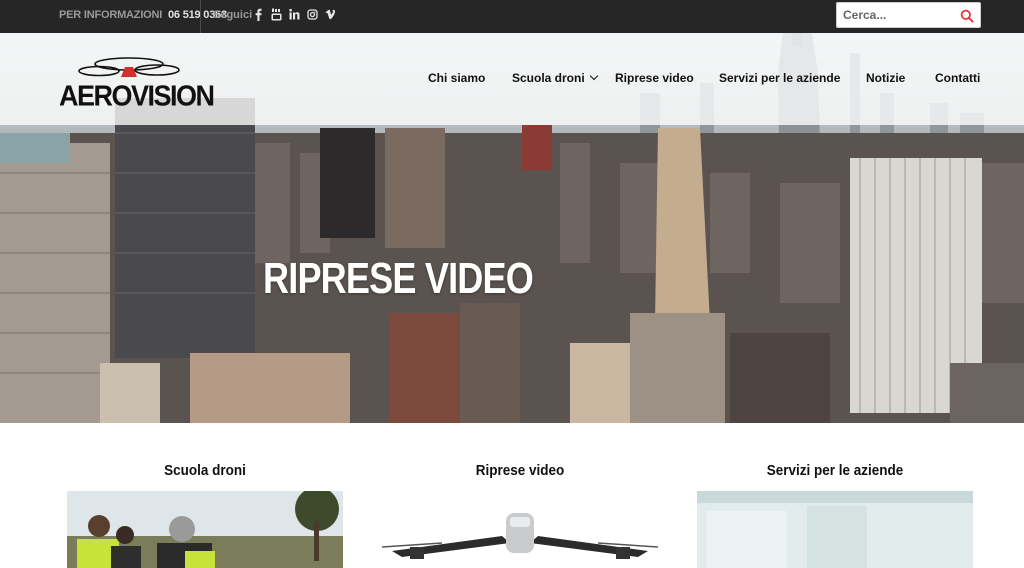 This screenshot has height=568, width=1024. Describe the element at coordinates (835, 470) in the screenshot. I see `card-title-servizi-aziende: Servizi per le aziende` at that location.